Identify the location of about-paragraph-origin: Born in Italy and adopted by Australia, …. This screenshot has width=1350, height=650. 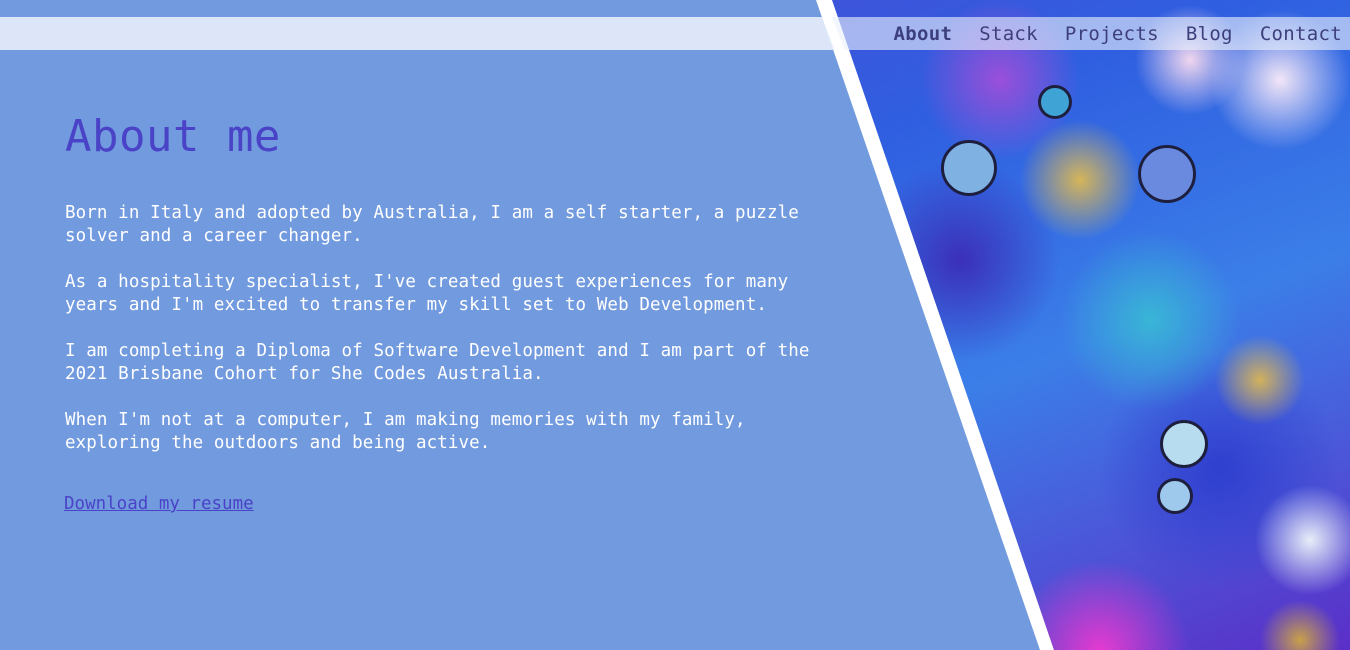
(432, 224).